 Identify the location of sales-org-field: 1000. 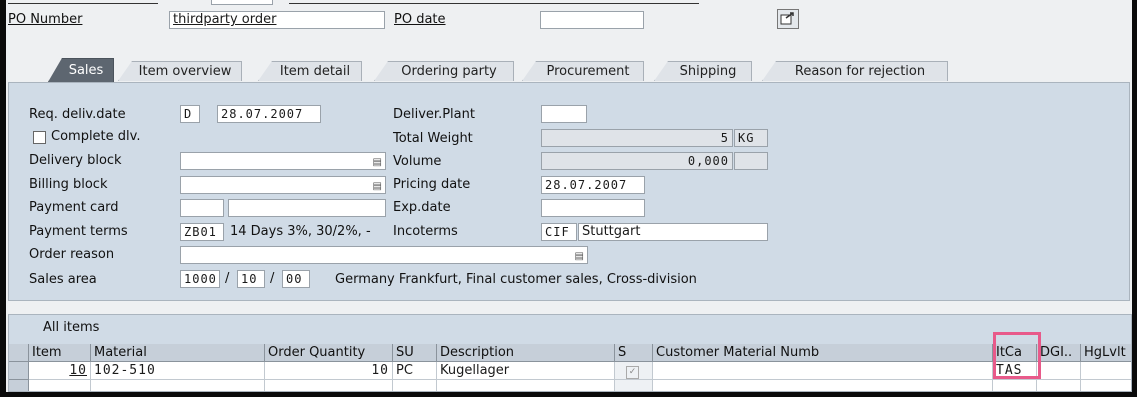
(200, 279).